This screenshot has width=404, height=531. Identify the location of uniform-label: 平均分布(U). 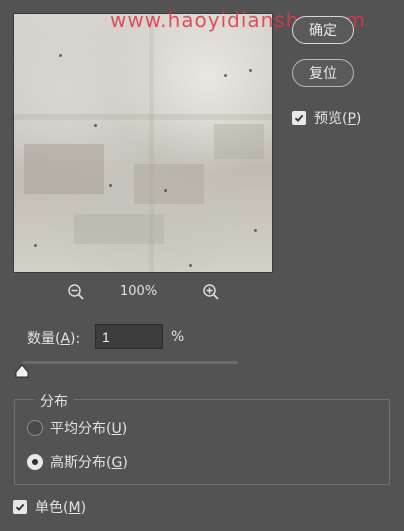
(88, 428).